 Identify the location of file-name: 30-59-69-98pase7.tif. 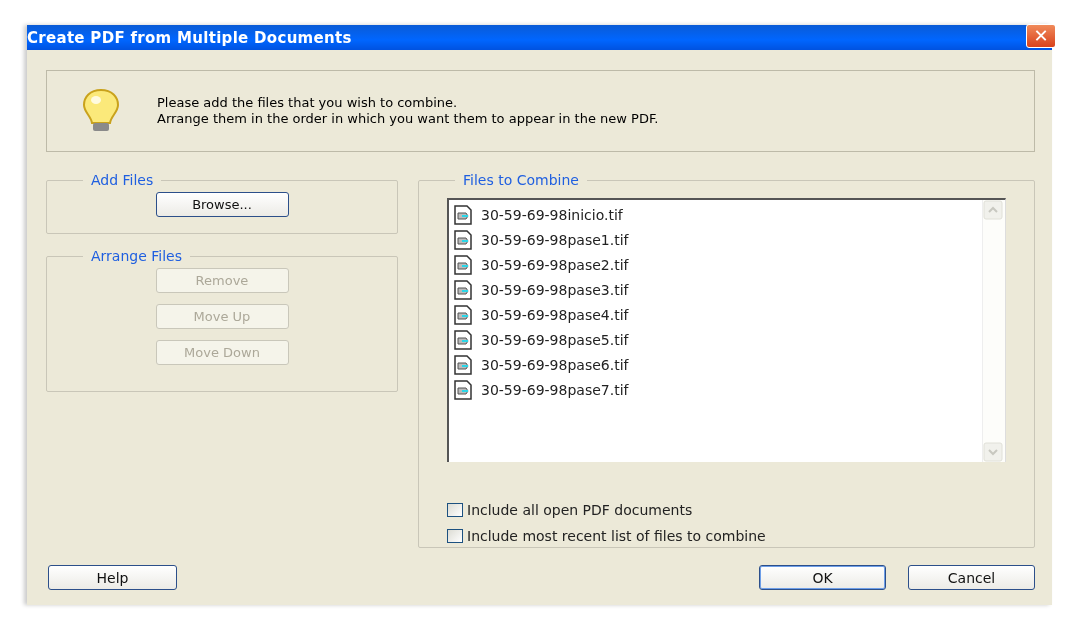
(555, 389).